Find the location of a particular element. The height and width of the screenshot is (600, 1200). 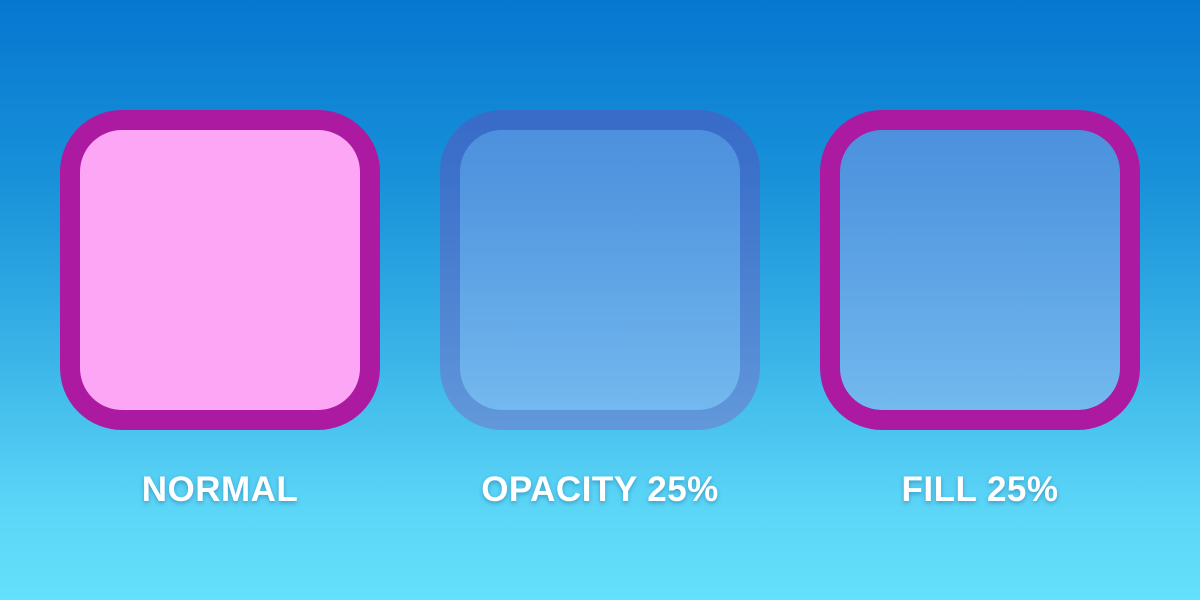

opacity-swatch is located at coordinates (600, 270).